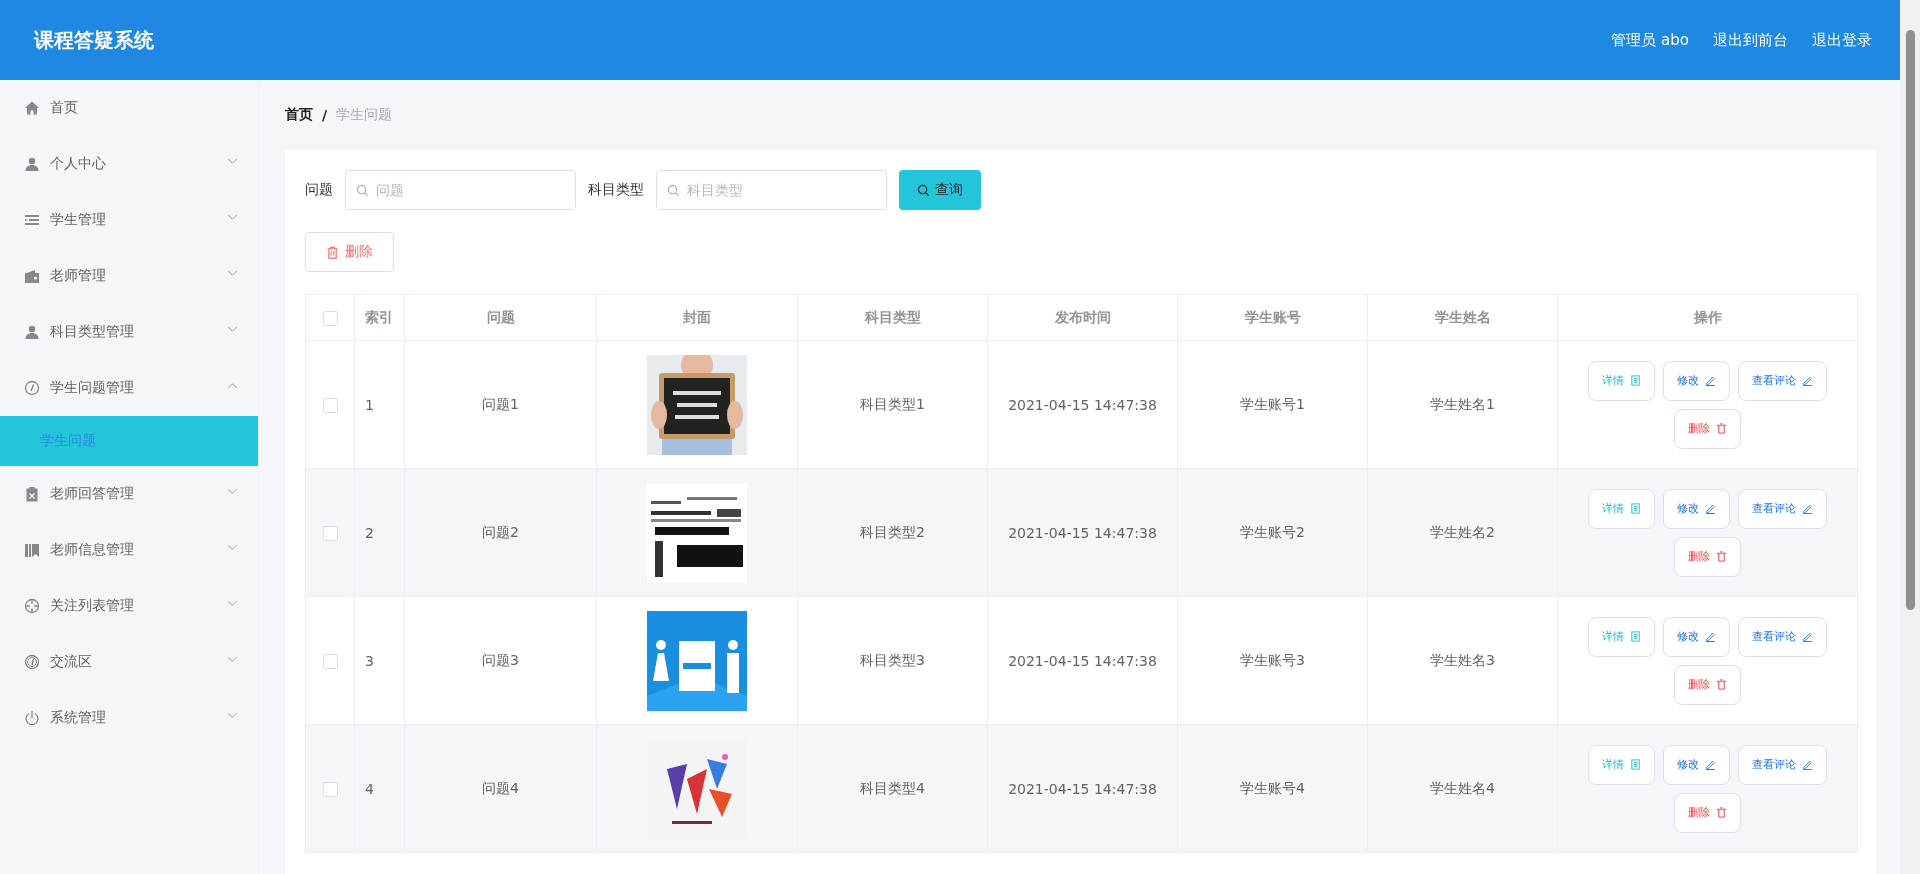  I want to click on field-label: 问题, so click(319, 190).